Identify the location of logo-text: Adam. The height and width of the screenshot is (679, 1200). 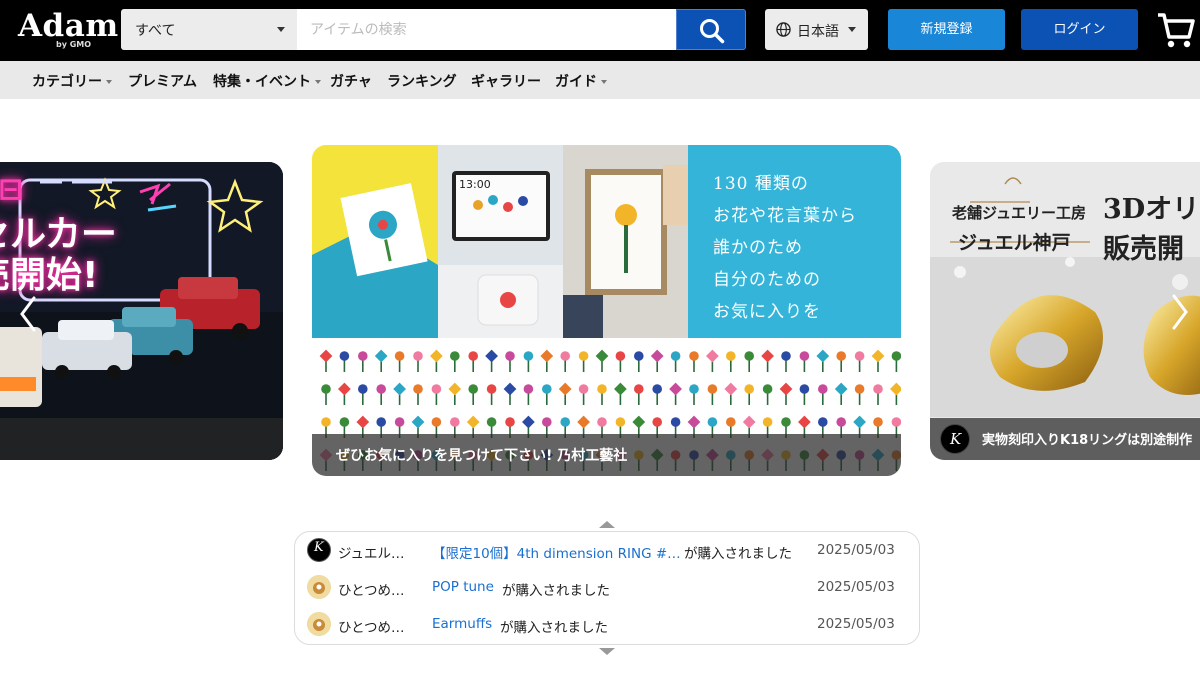
(68, 26).